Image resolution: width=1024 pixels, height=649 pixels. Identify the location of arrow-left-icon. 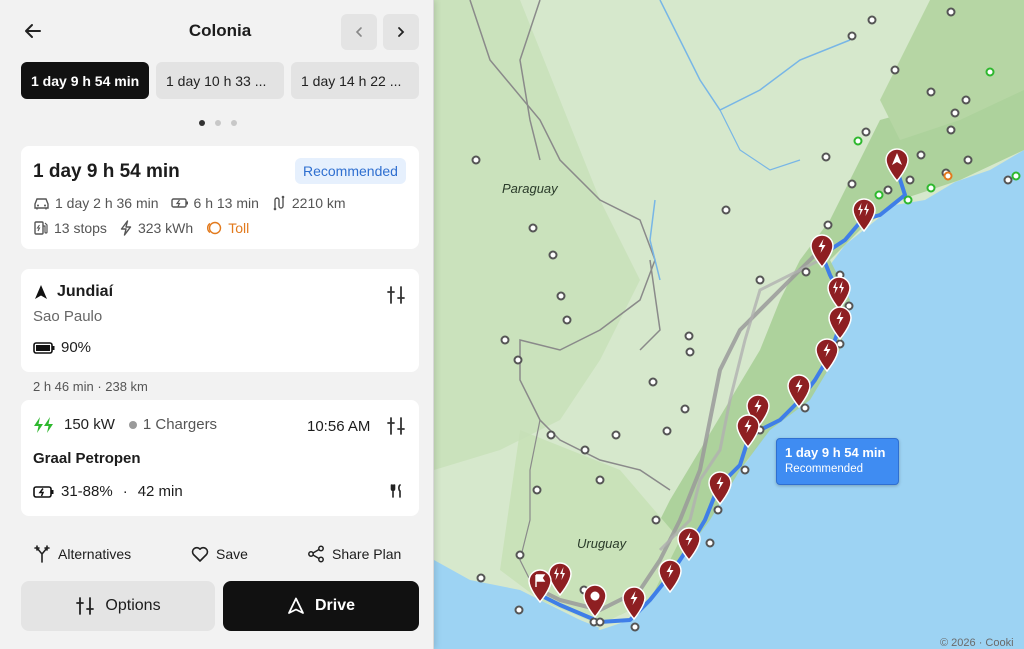
(33, 31).